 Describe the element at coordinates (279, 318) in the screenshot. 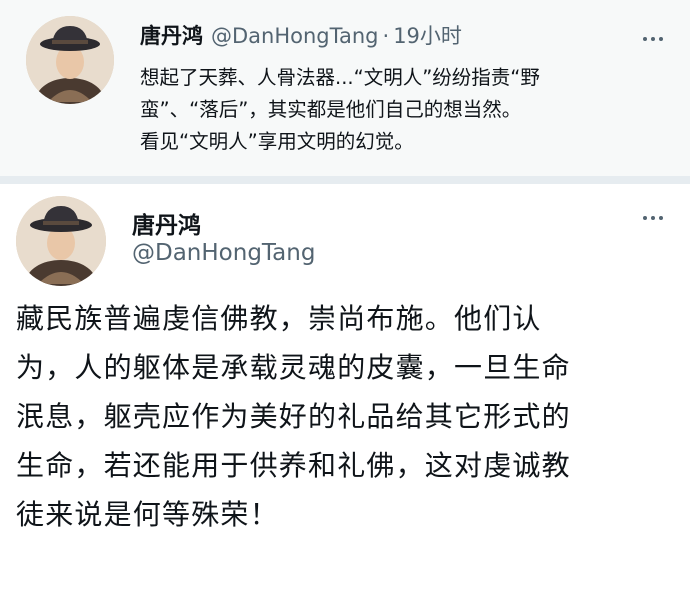

I see `tweet-text-line: 藏民族普遍虔信佛教，崇尚布施。他们认` at that location.